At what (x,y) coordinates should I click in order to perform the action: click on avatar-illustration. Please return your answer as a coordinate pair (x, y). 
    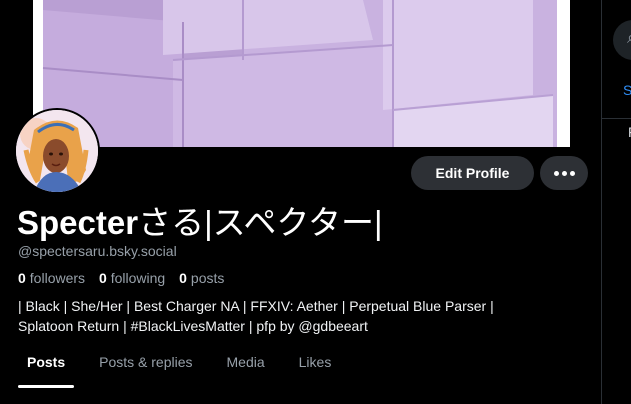
    Looking at the image, I should click on (57, 151).